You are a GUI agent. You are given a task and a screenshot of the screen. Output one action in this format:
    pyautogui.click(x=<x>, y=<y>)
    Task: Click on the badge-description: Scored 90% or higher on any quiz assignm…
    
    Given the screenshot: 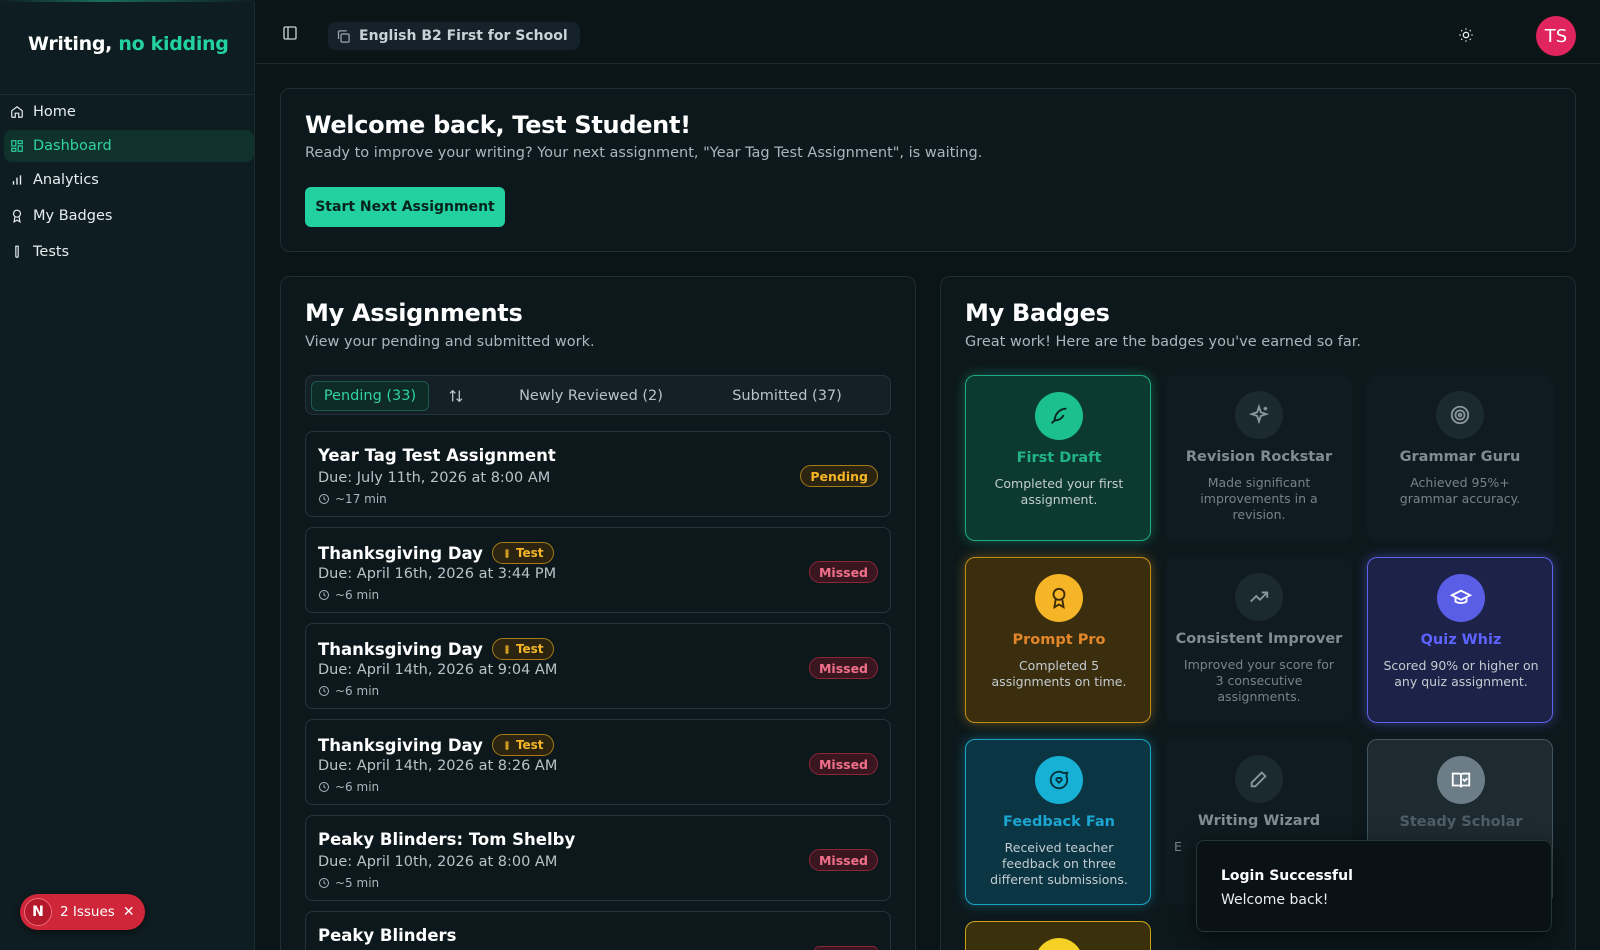 What is the action you would take?
    pyautogui.click(x=1461, y=673)
    